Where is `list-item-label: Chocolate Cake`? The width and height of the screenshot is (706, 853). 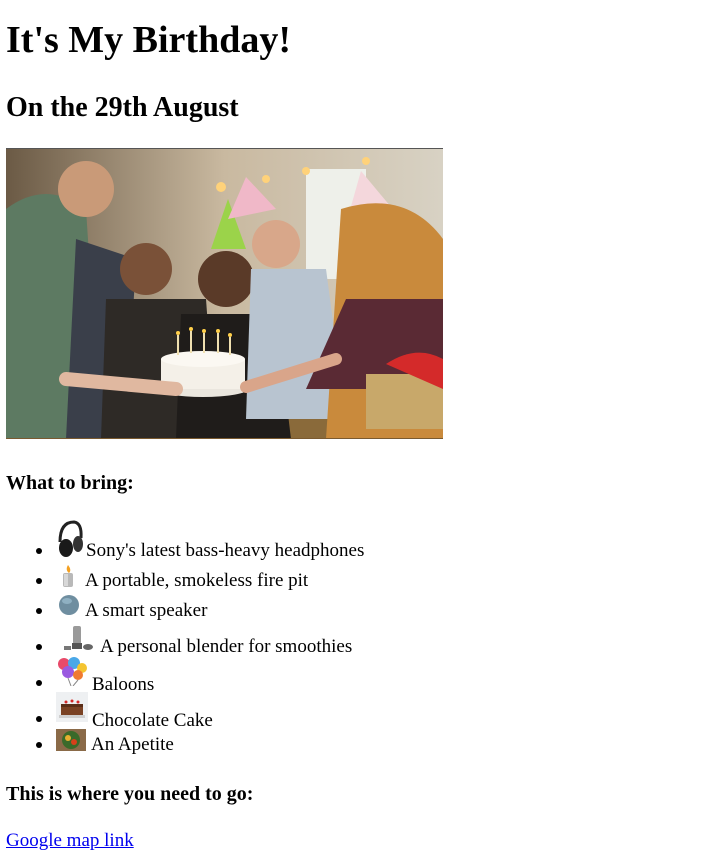
list-item-label: Chocolate Cake is located at coordinates (152, 720).